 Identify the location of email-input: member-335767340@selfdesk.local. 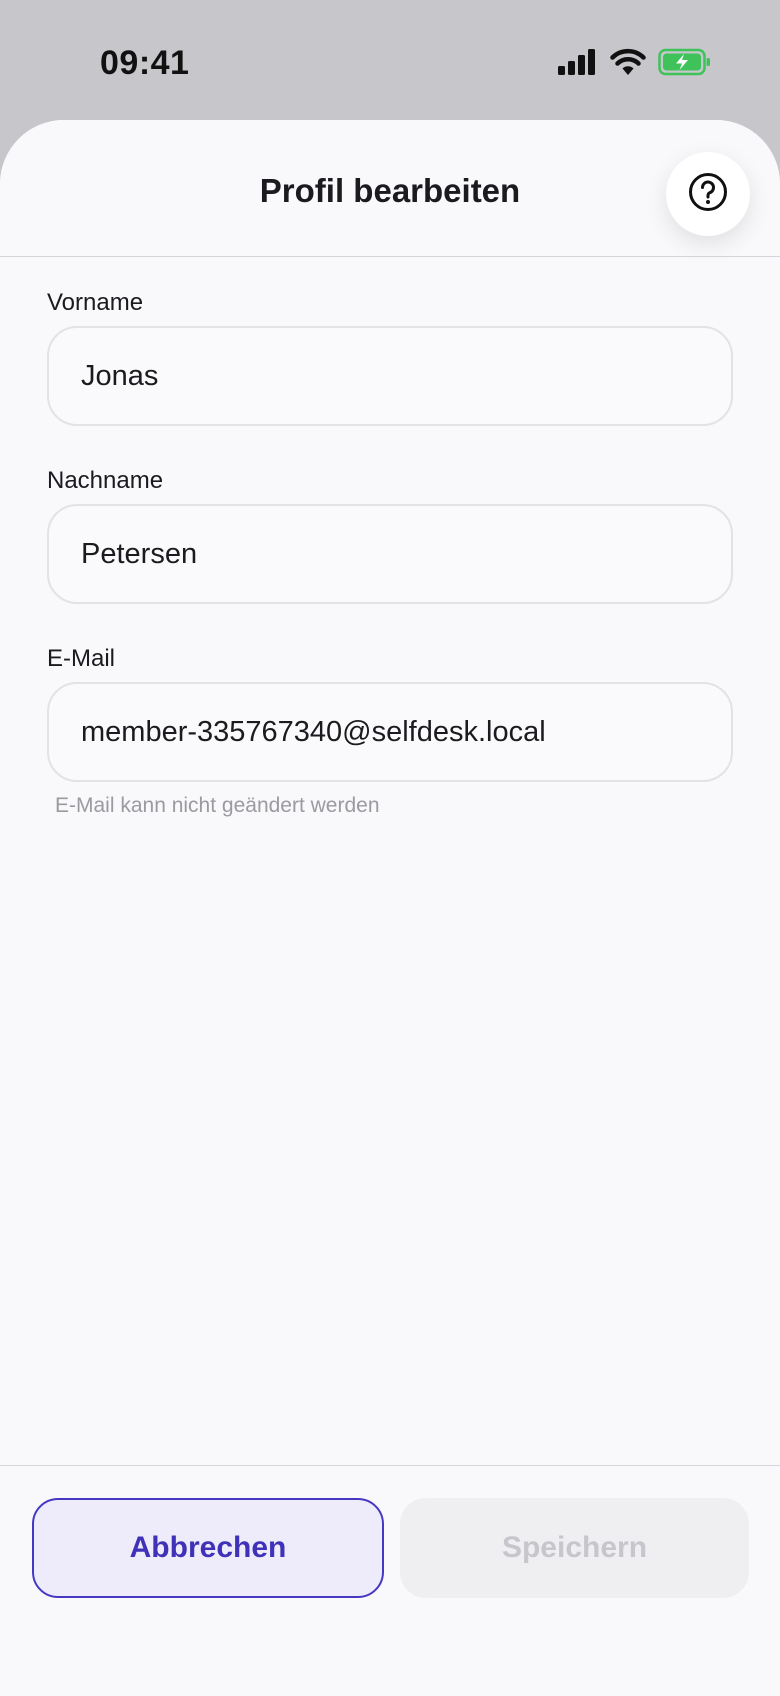
(390, 732).